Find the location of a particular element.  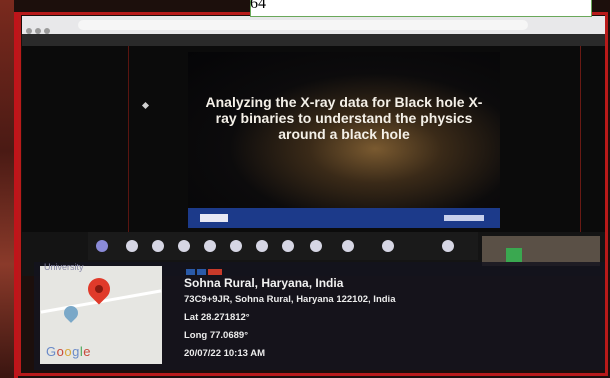

page-number: 64 is located at coordinates (258, 6).